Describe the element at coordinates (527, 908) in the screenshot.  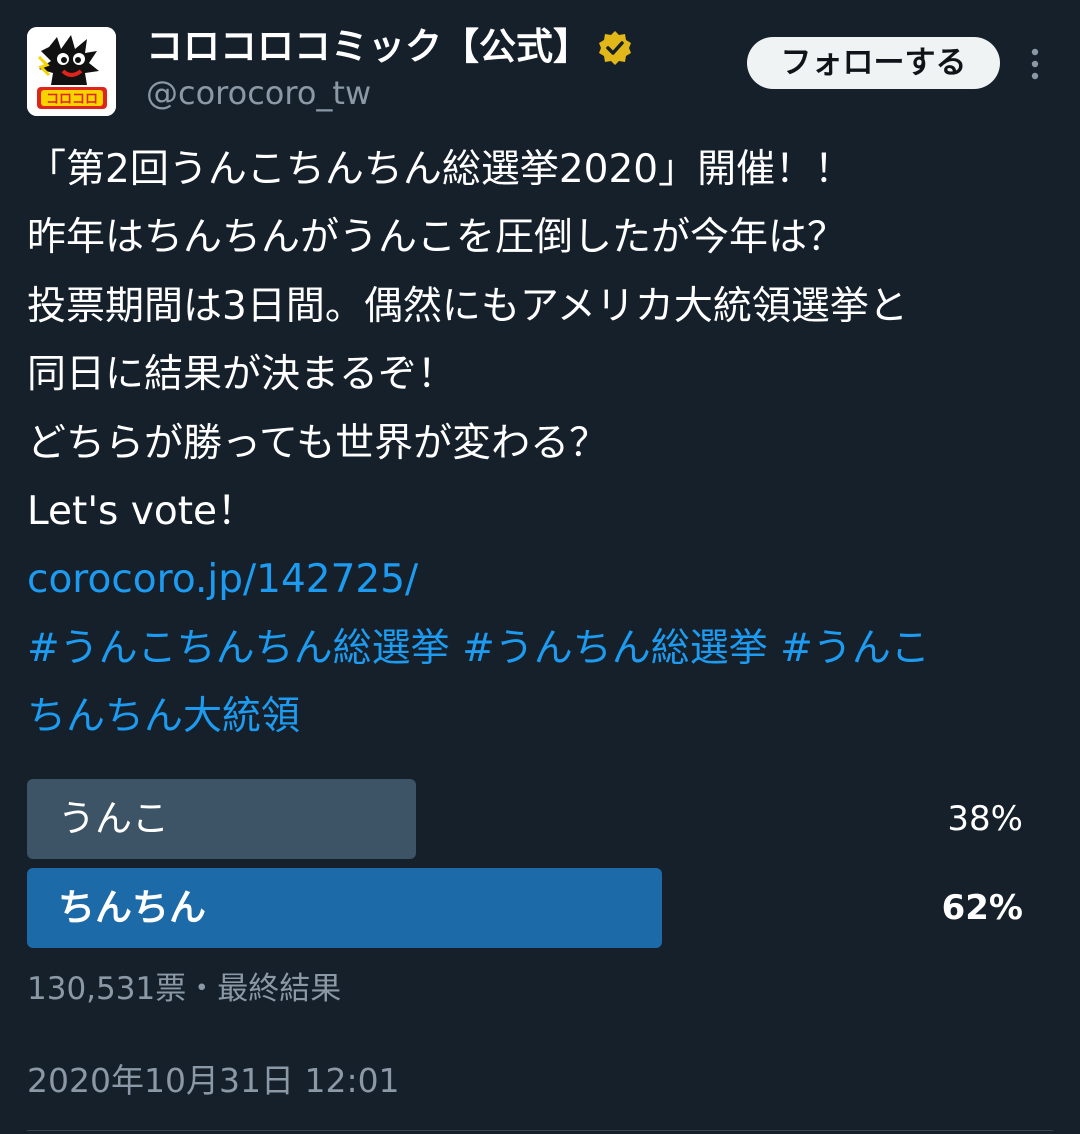
I see `poll-option-chinchin: ちんちん 62%` at that location.